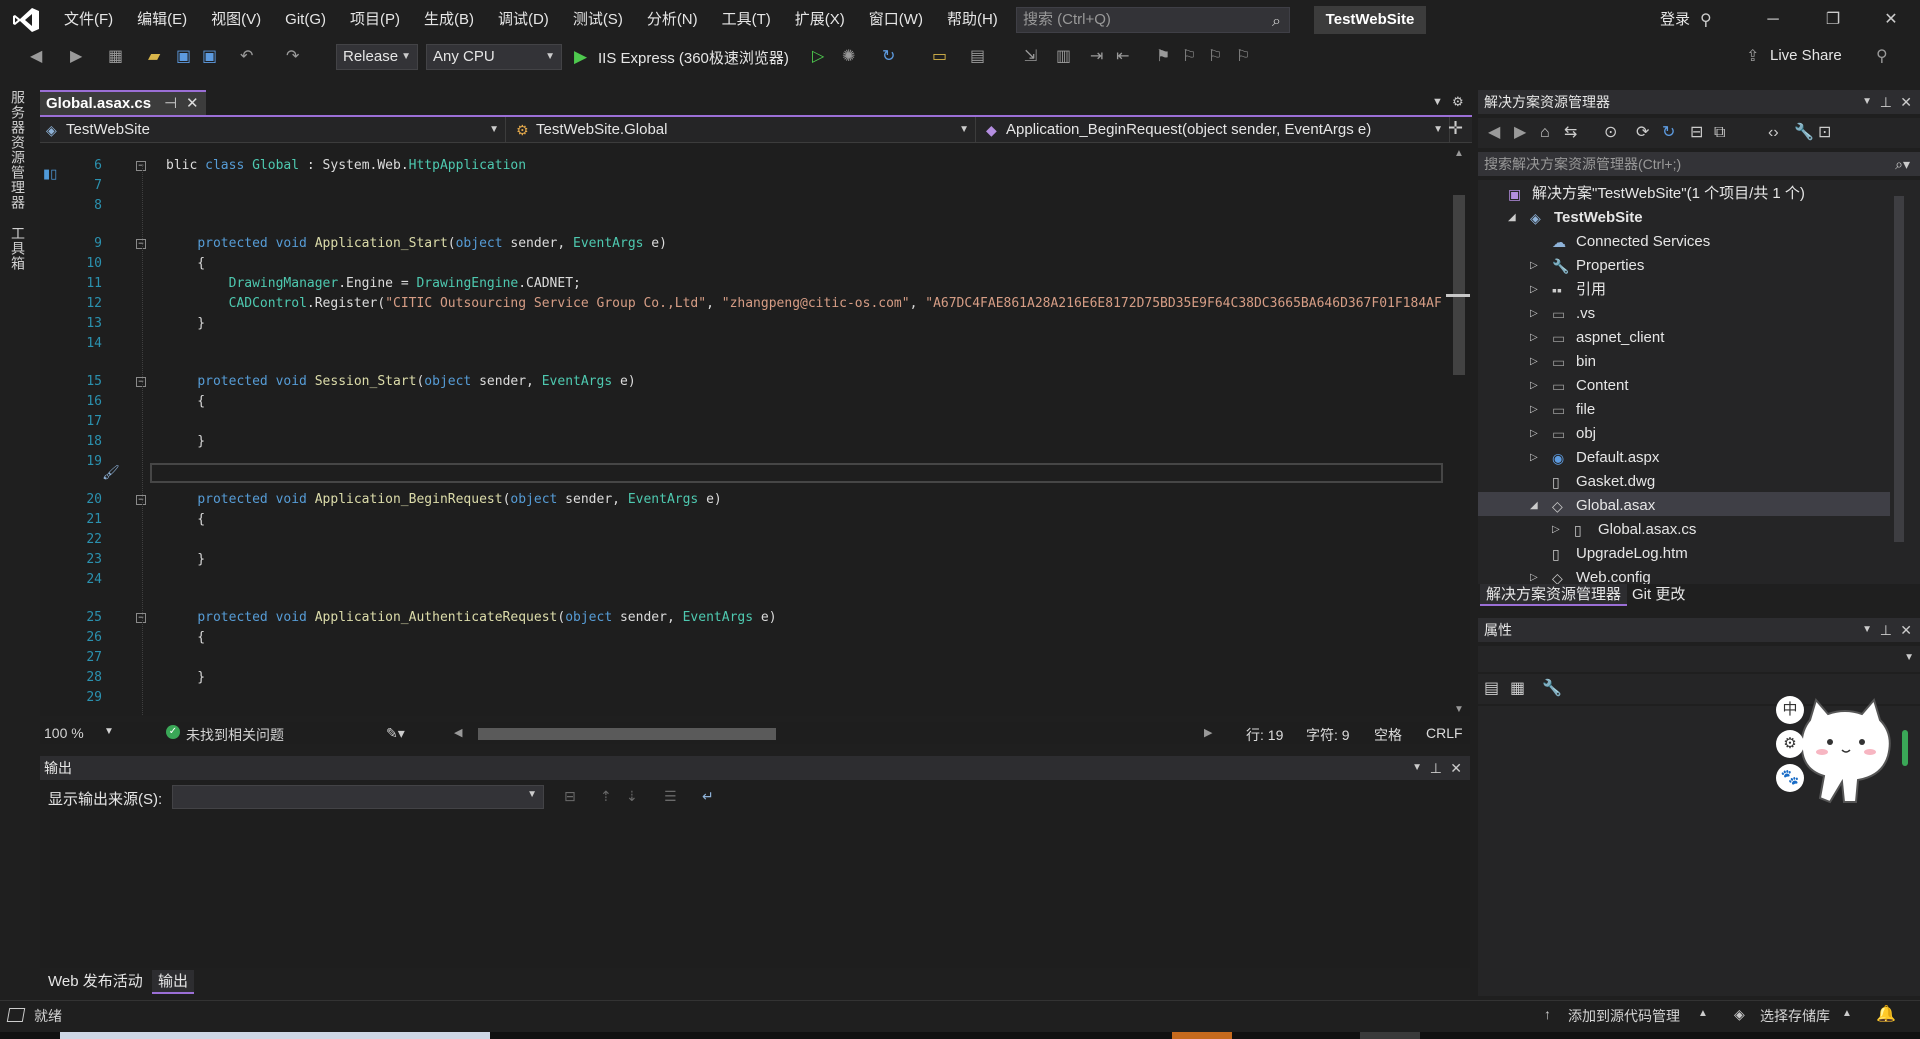  I want to click on toolbox-tab: 工具箱, so click(18, 248).